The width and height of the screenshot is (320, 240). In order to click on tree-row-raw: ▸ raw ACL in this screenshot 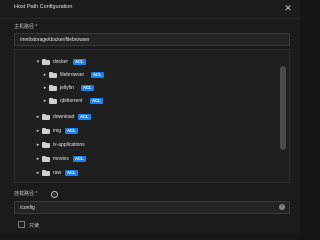, I will do `click(150, 173)`.